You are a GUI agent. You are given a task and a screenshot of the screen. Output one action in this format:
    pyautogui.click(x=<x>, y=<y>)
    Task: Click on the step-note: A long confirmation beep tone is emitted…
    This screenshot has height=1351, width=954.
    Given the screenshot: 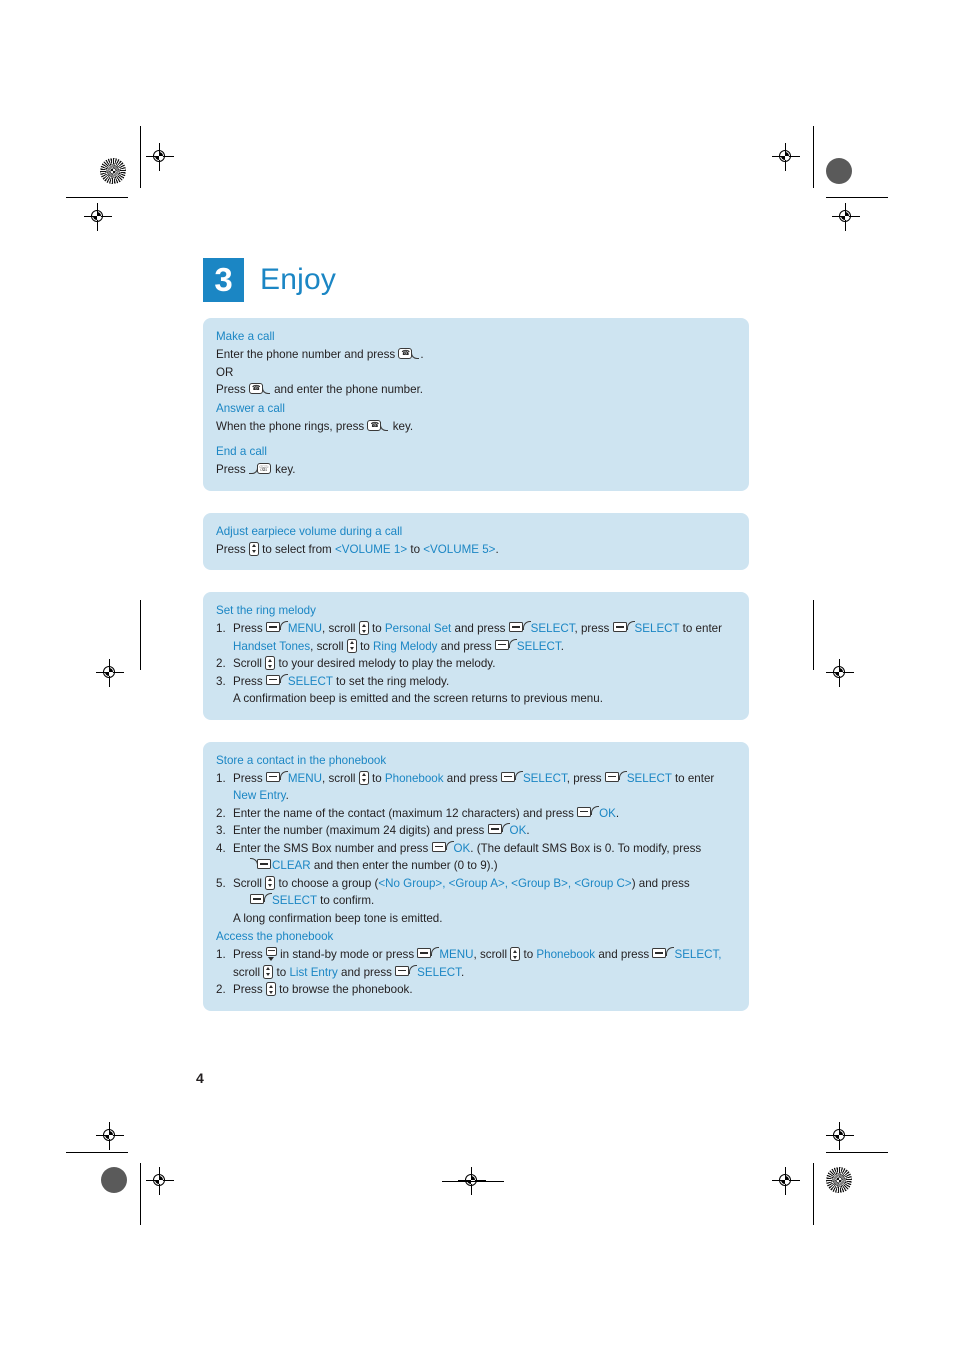 What is the action you would take?
    pyautogui.click(x=338, y=918)
    